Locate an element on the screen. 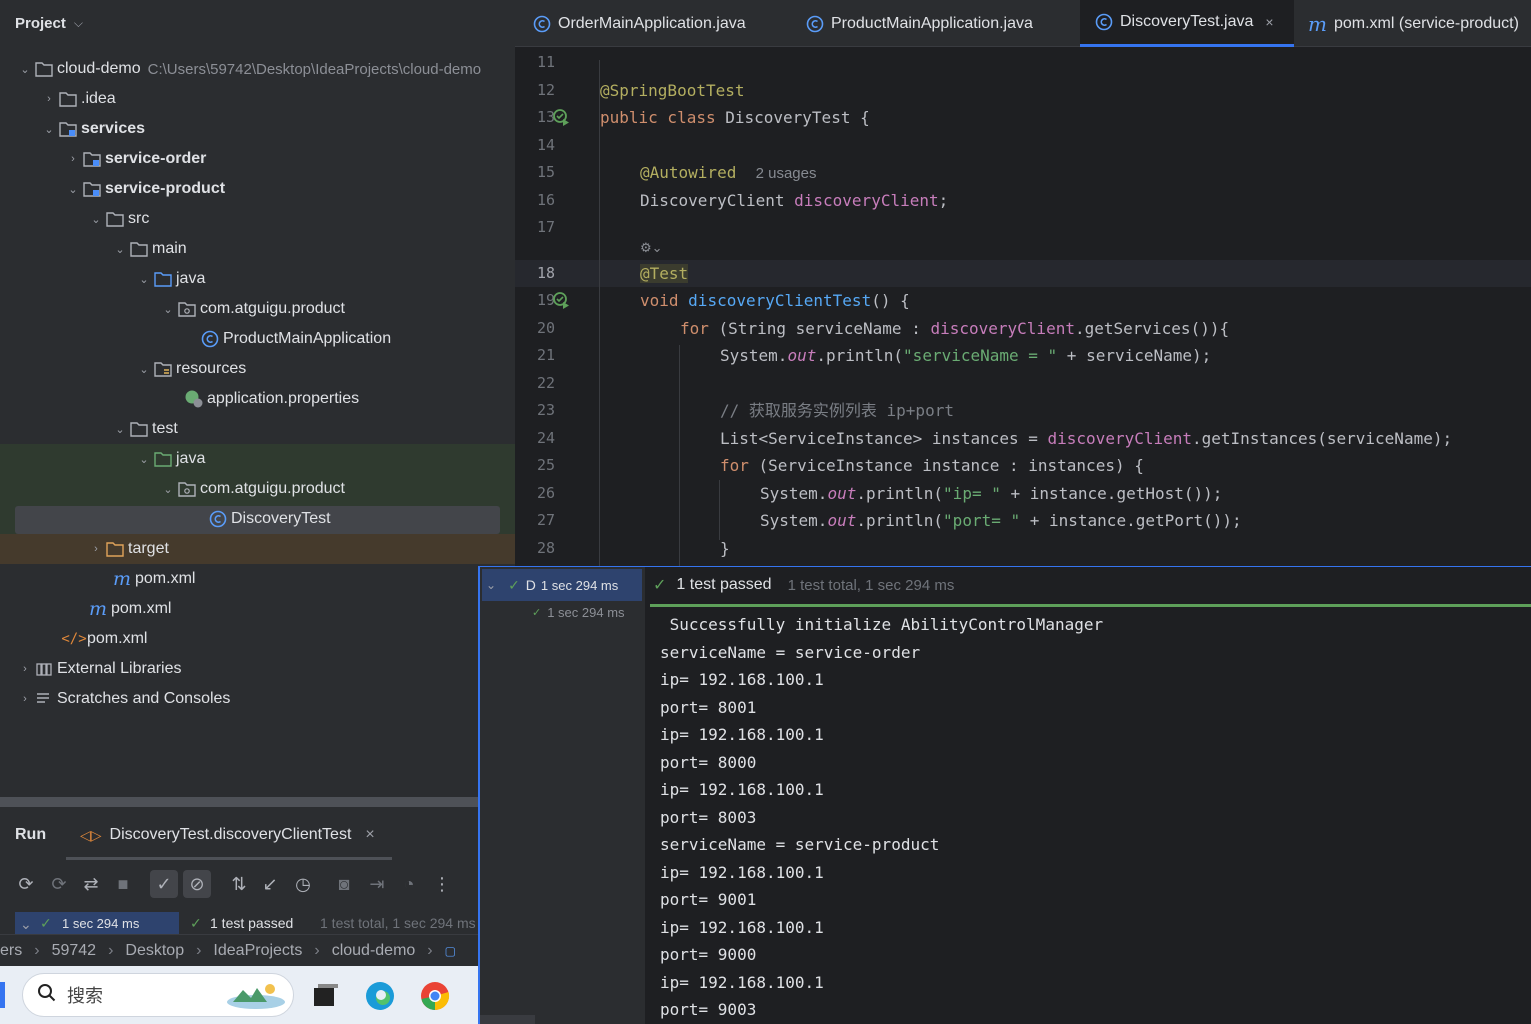  tree-item-idea: › .idea is located at coordinates (257, 99).